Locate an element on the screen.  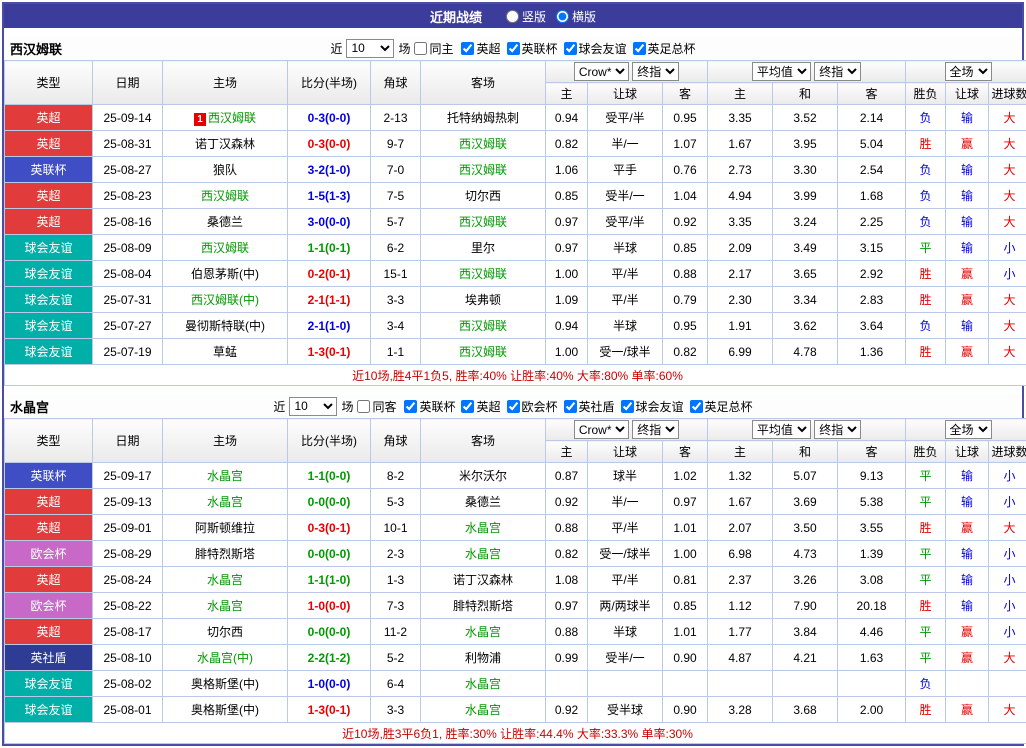
handicap-cell: 半/一 is located at coordinates (625, 144).